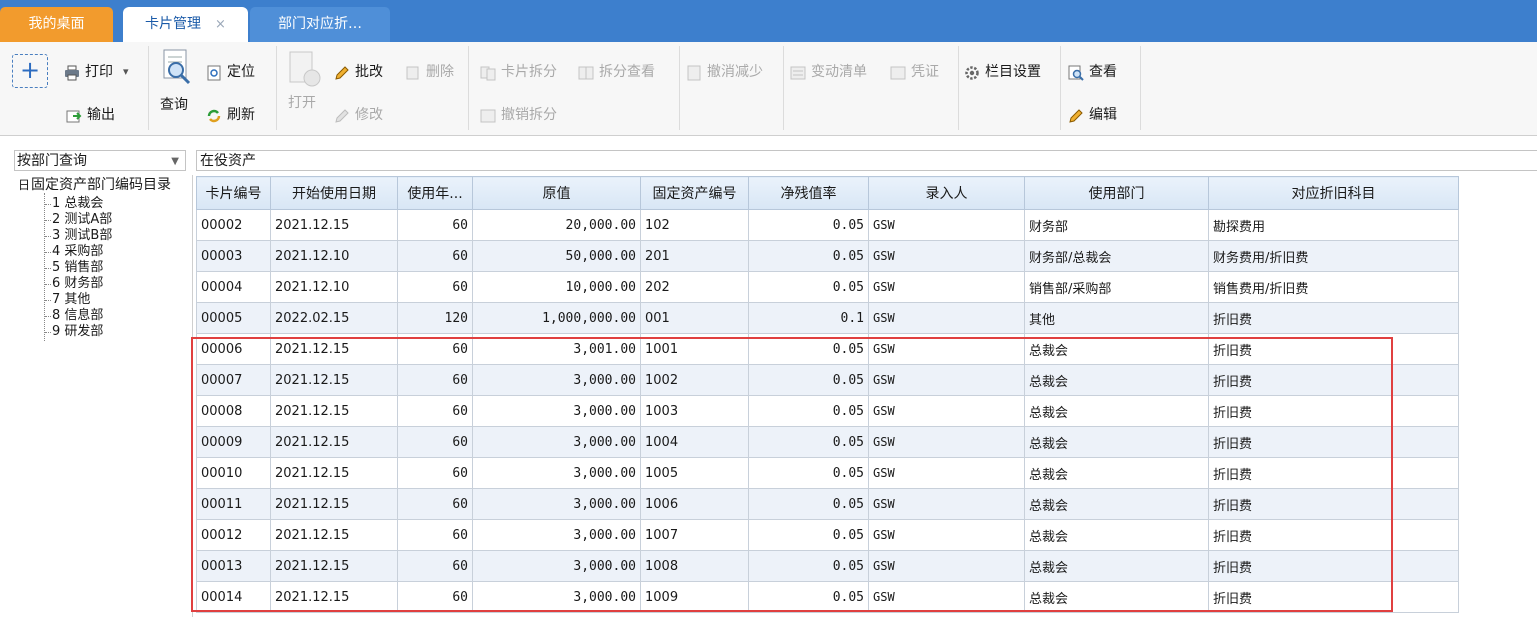  What do you see at coordinates (71, 300) in the screenshot?
I see `tree-item: 7 其他` at bounding box center [71, 300].